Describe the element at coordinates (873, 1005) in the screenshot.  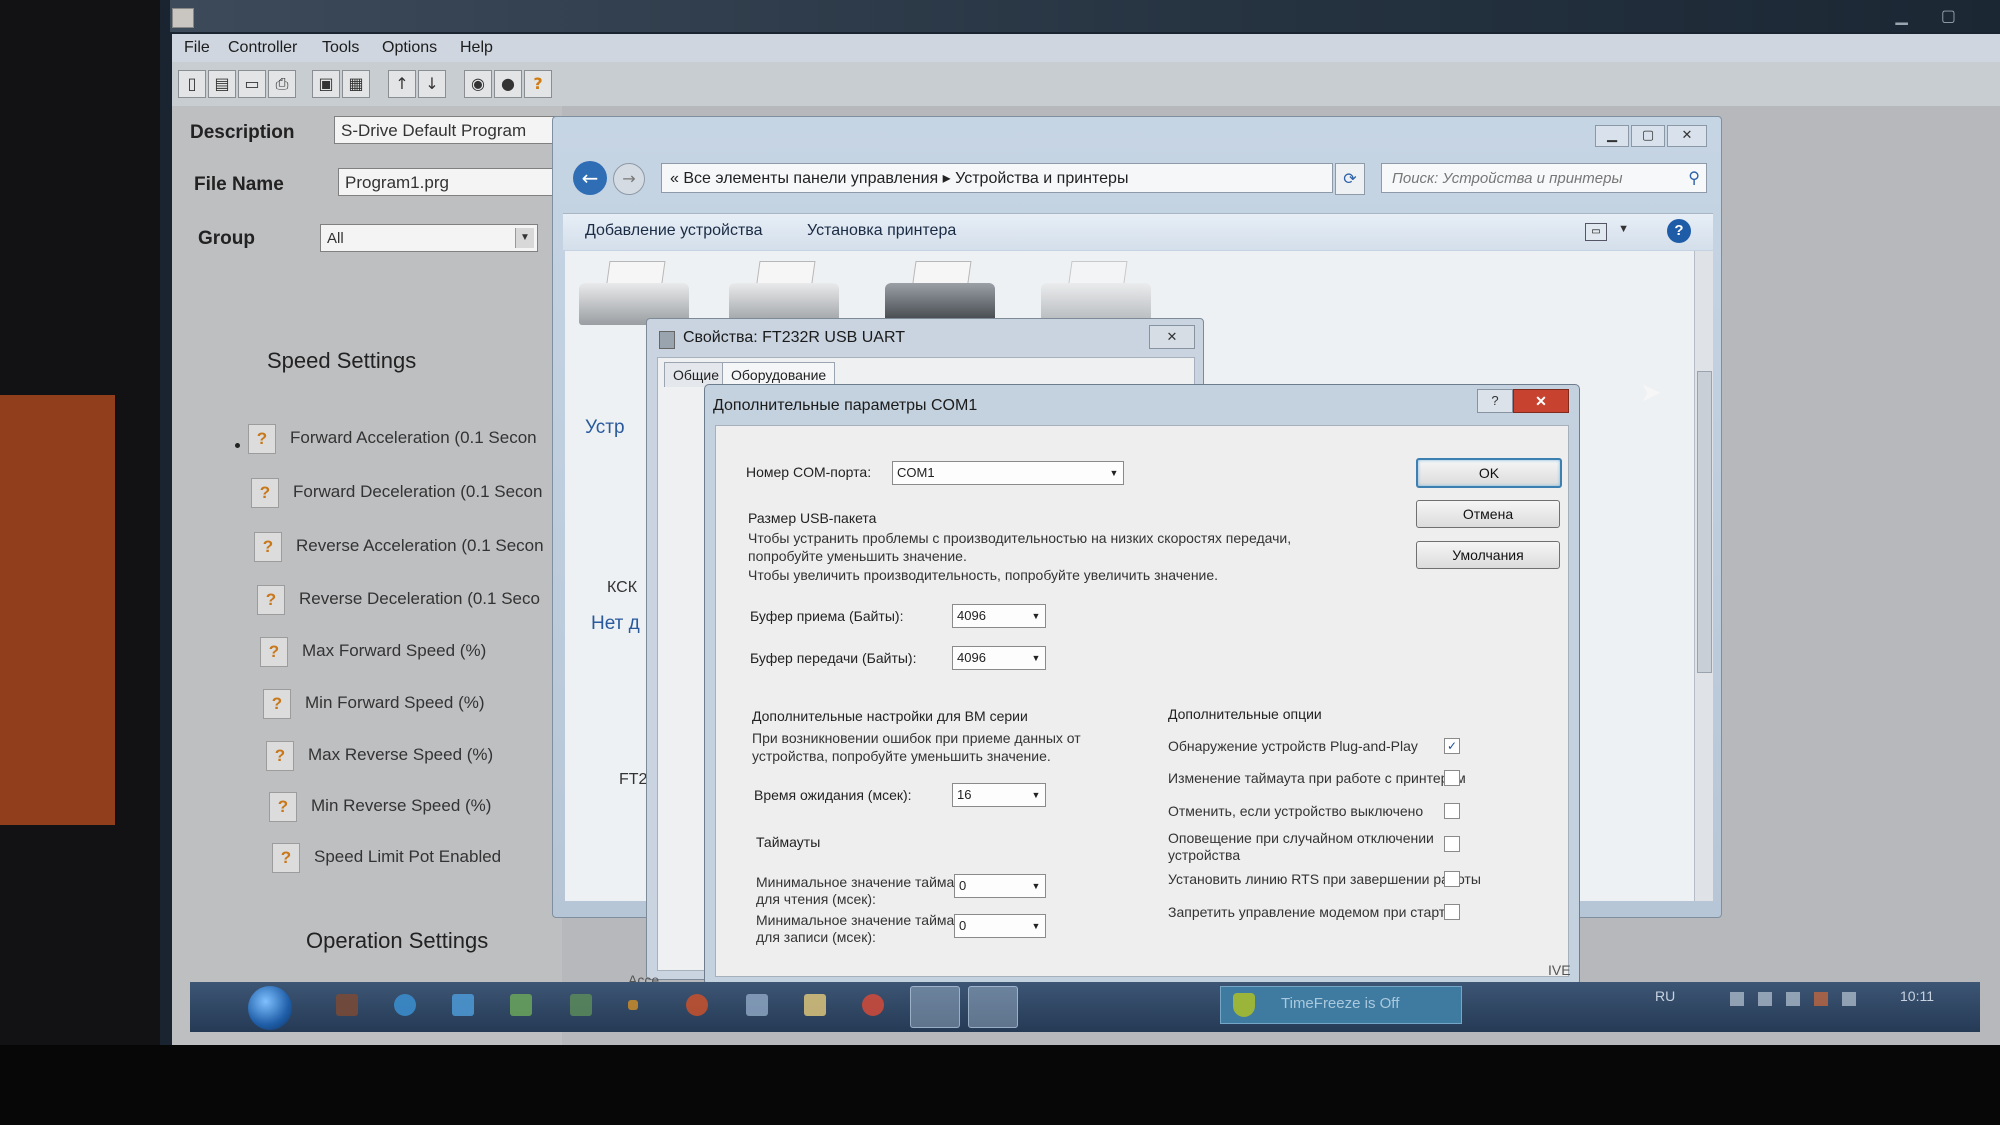
I see `chrome-icon` at that location.